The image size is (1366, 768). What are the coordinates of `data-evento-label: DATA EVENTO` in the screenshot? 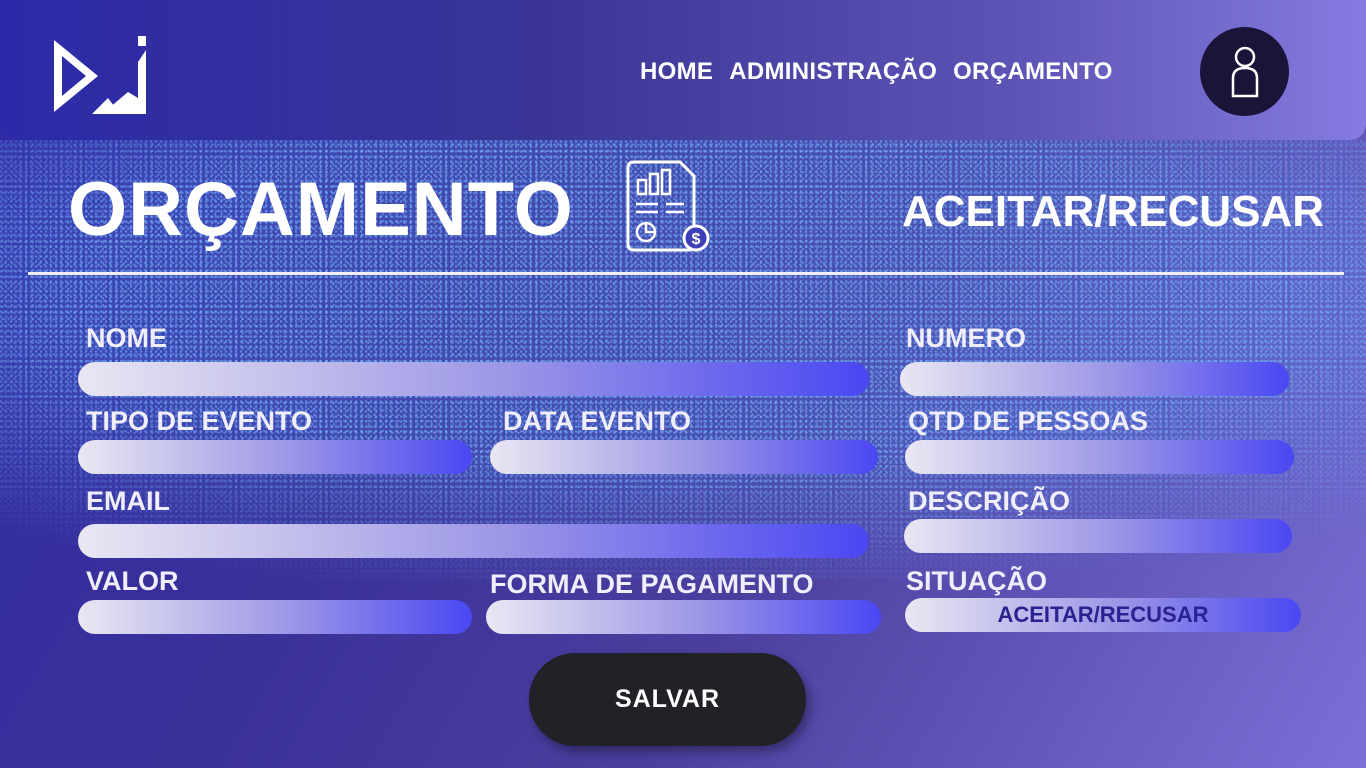 It's located at (597, 421).